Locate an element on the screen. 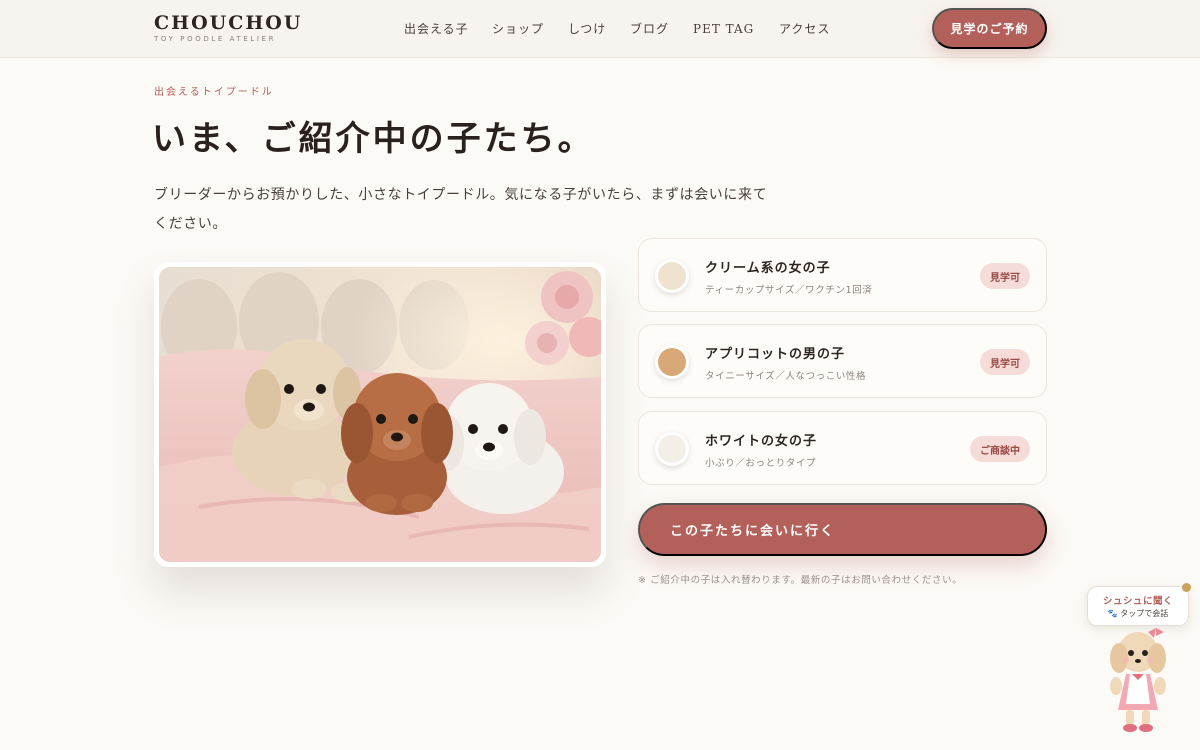  puppy-photo is located at coordinates (380, 414).